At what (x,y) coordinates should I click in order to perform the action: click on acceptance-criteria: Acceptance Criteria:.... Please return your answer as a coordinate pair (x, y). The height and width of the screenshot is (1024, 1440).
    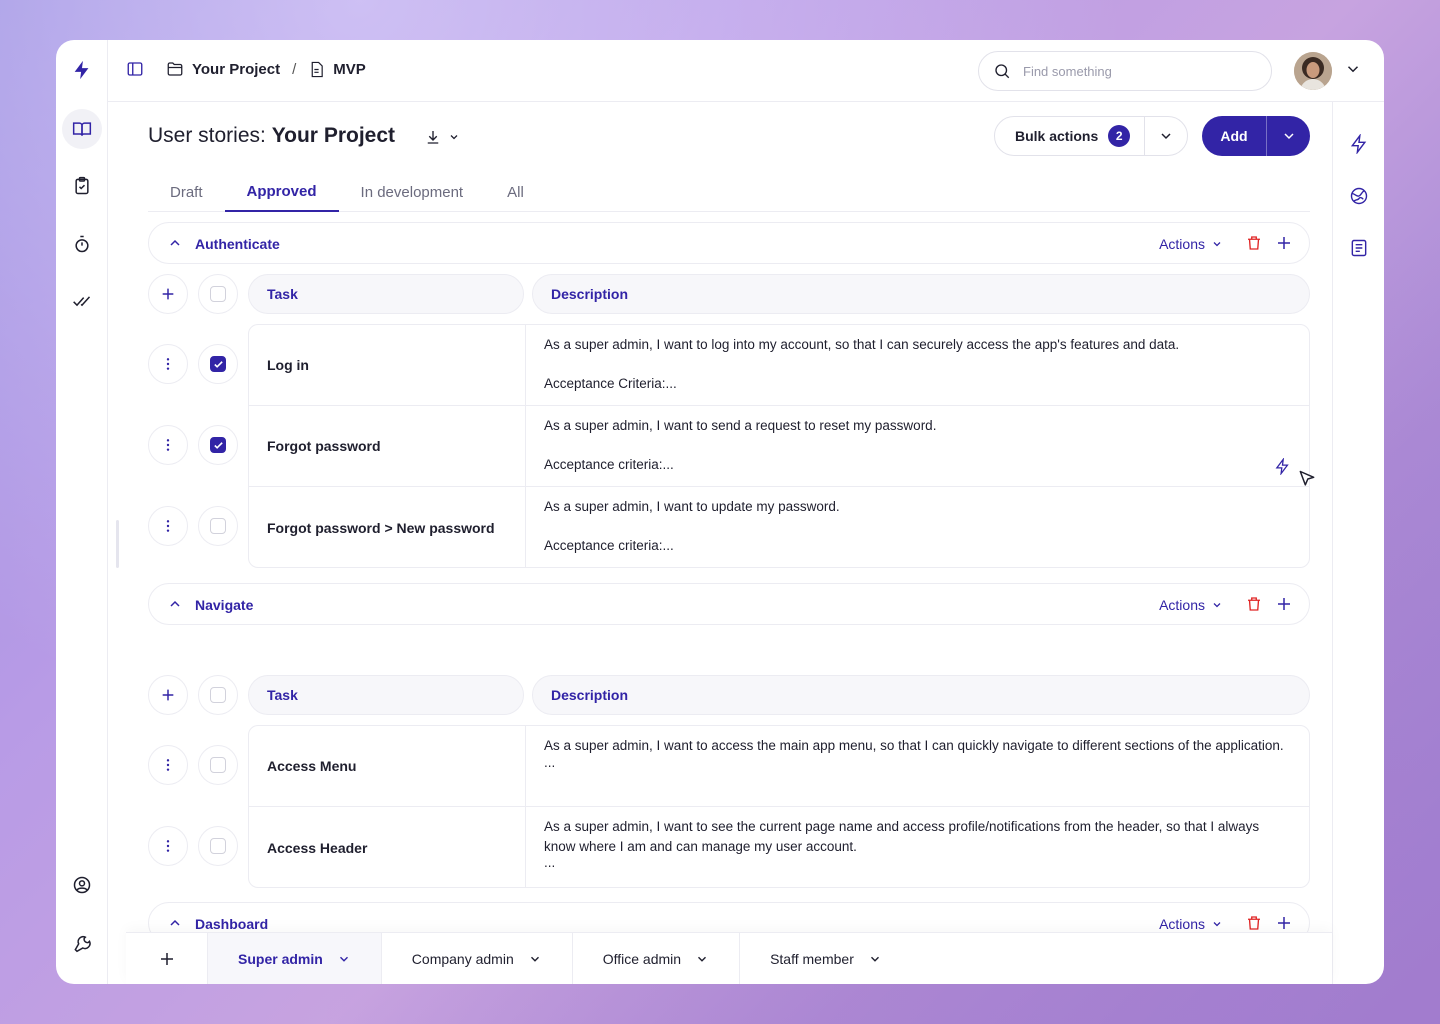
    Looking at the image, I should click on (610, 383).